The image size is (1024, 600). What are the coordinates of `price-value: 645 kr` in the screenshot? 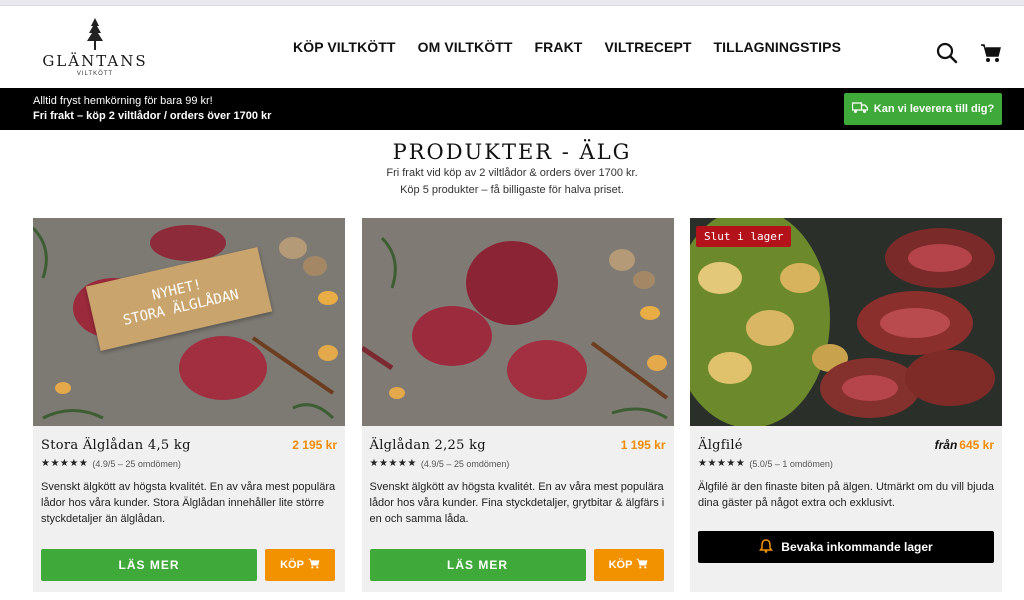 It's located at (976, 445).